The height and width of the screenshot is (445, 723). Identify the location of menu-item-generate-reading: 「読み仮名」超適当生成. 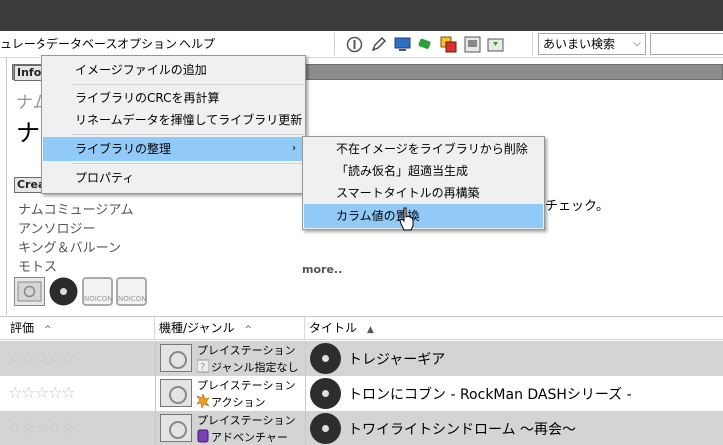
(423, 171).